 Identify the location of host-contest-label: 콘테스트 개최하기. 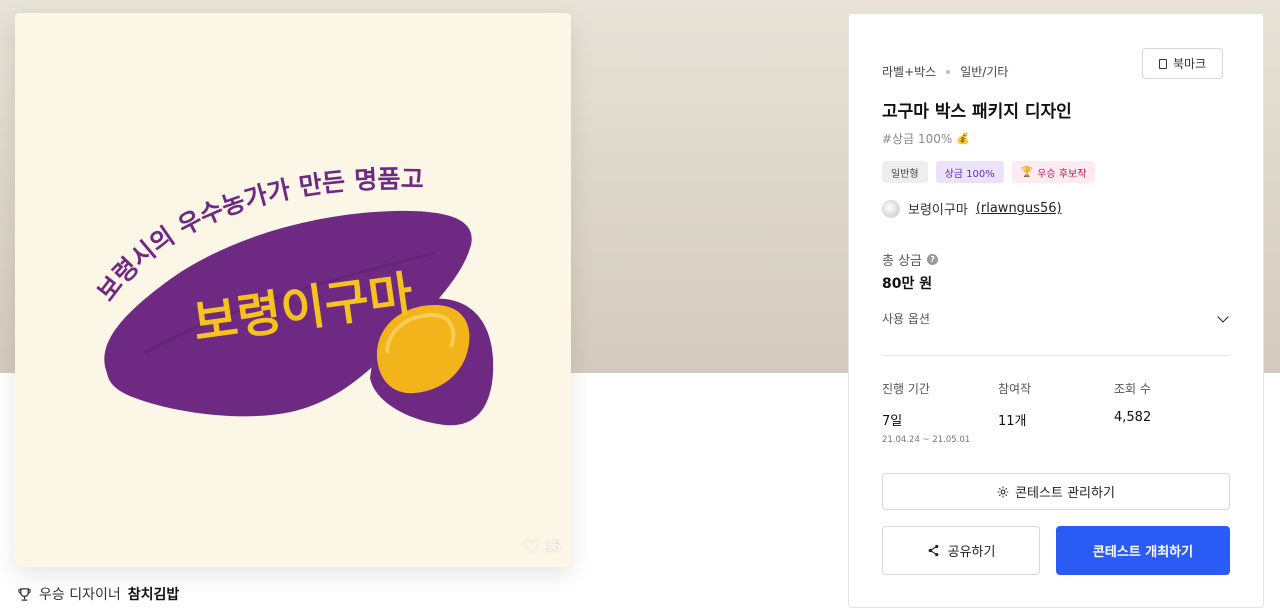
(1143, 552).